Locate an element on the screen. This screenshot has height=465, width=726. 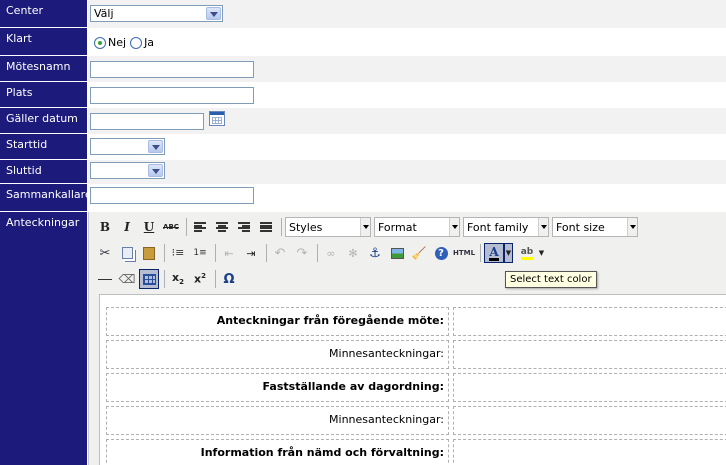
align-justify-icon is located at coordinates (266, 227).